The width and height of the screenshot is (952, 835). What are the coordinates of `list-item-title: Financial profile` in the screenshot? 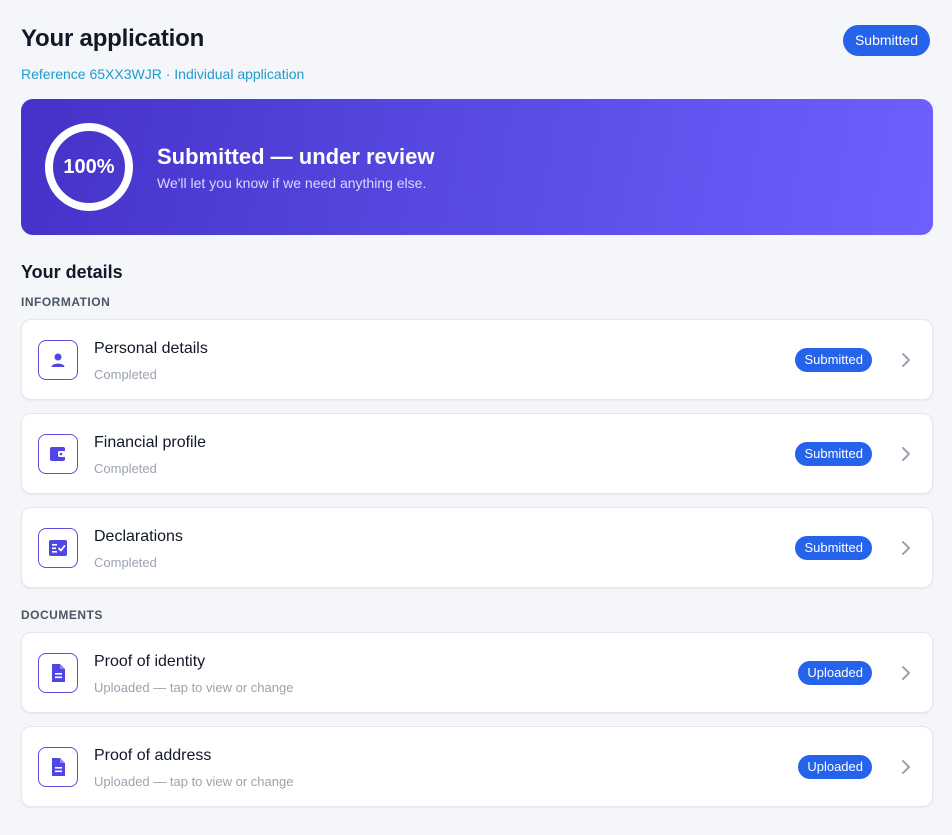 It's located at (150, 442).